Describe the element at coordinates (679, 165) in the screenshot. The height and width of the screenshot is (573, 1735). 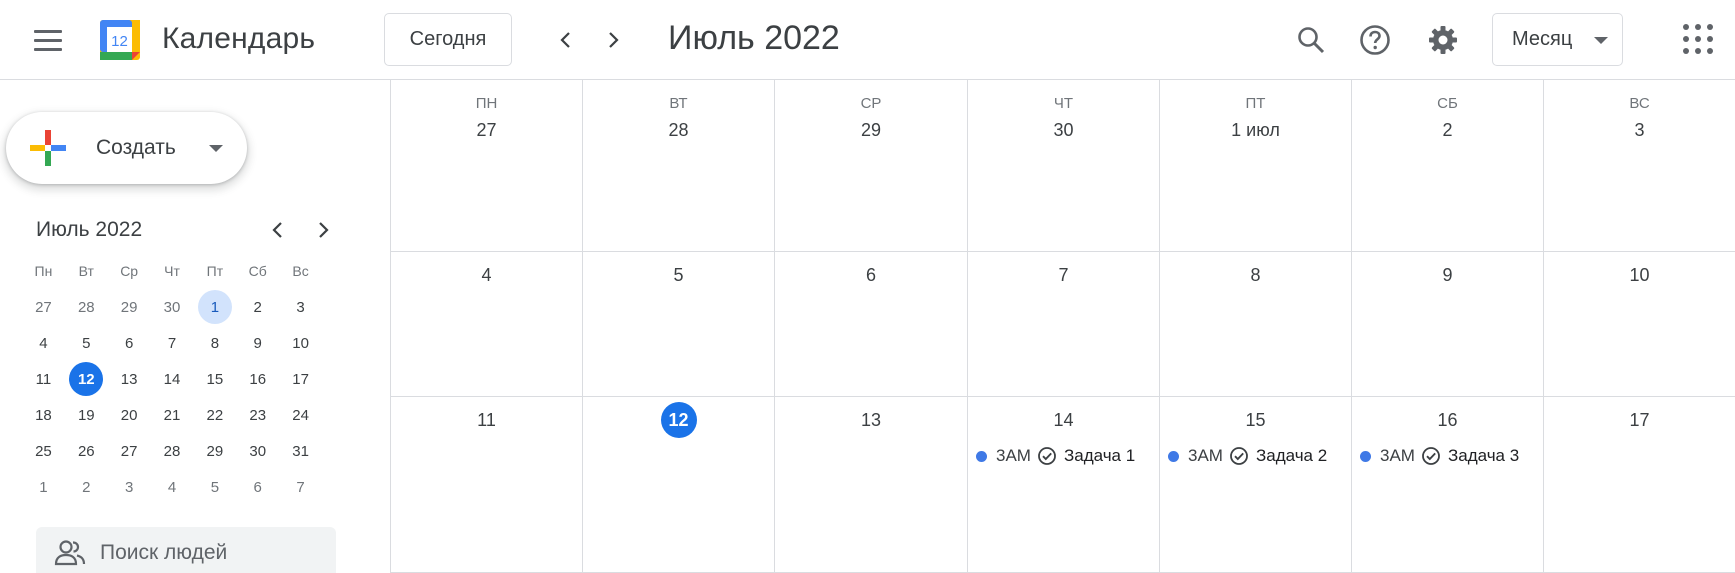
I see `month-day-cell: ВТ 28` at that location.